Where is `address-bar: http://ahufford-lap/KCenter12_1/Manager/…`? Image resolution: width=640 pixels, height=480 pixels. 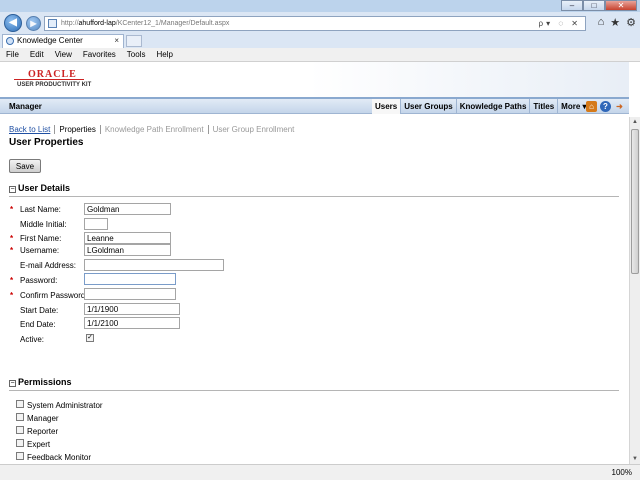
address-bar: http://ahufford-lap/KCenter12_1/Manager/… is located at coordinates (315, 23).